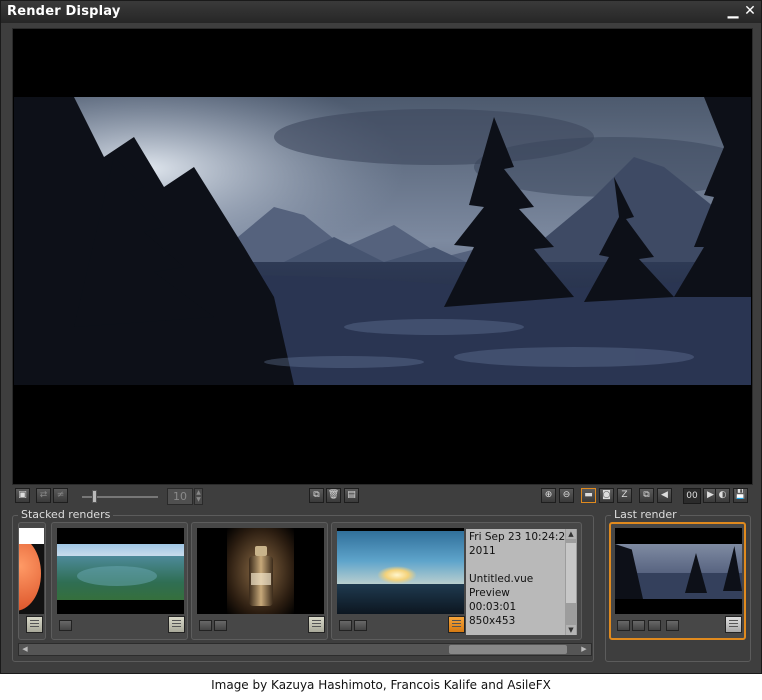 The height and width of the screenshot is (700, 762). I want to click on last-render-thumbnail, so click(678, 571).